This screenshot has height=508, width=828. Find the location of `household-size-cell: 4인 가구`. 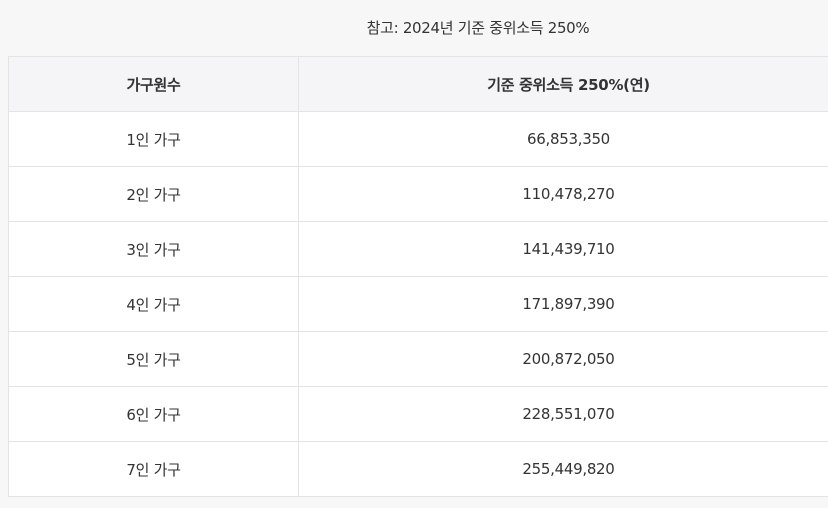

household-size-cell: 4인 가구 is located at coordinates (153, 304).